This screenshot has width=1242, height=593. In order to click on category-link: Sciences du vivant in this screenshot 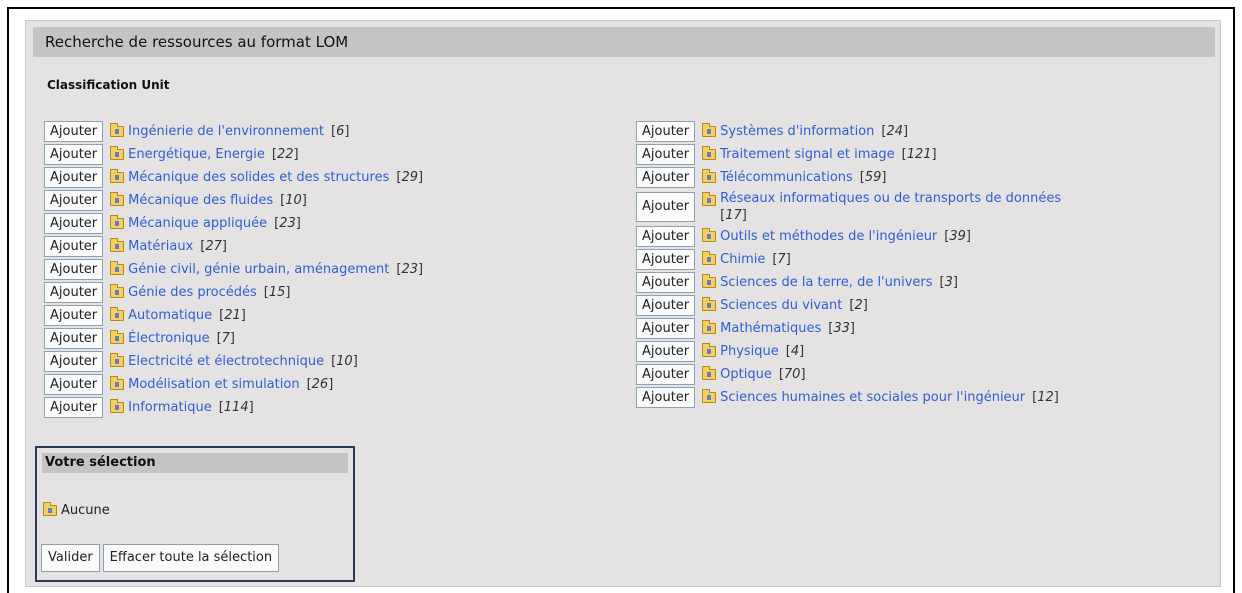, I will do `click(781, 305)`.